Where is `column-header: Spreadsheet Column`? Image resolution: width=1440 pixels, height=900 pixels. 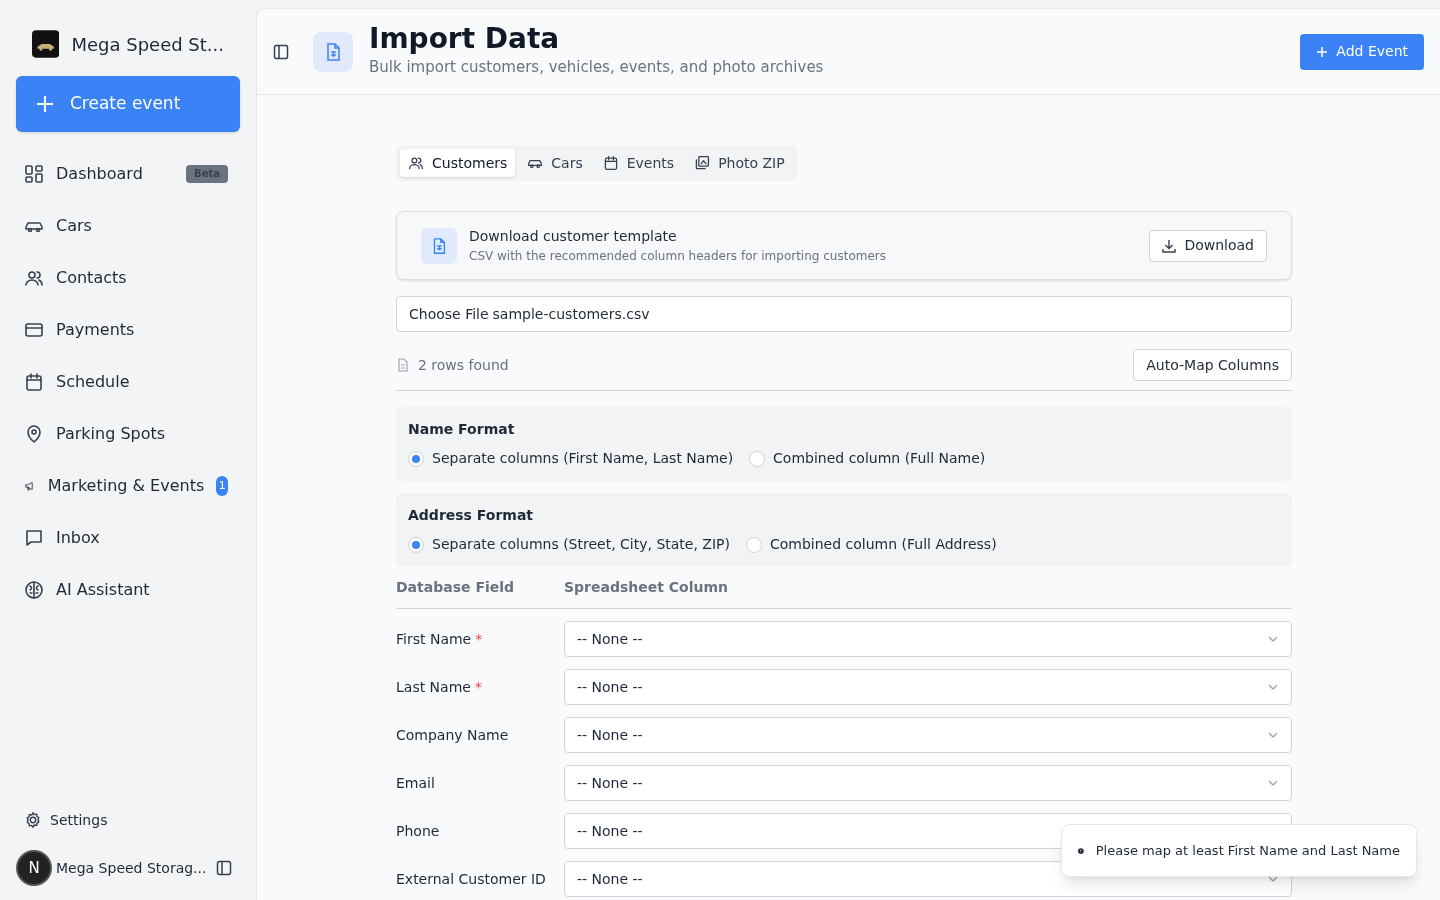
column-header: Spreadsheet Column is located at coordinates (646, 587).